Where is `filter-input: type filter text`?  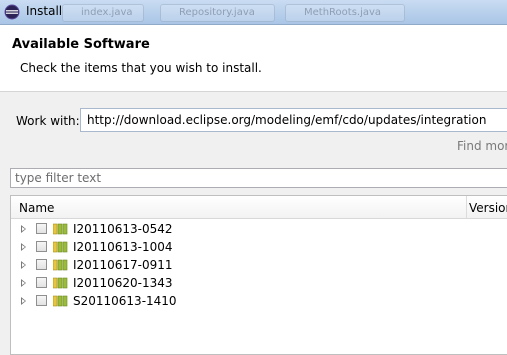
filter-input: type filter text is located at coordinates (258, 178).